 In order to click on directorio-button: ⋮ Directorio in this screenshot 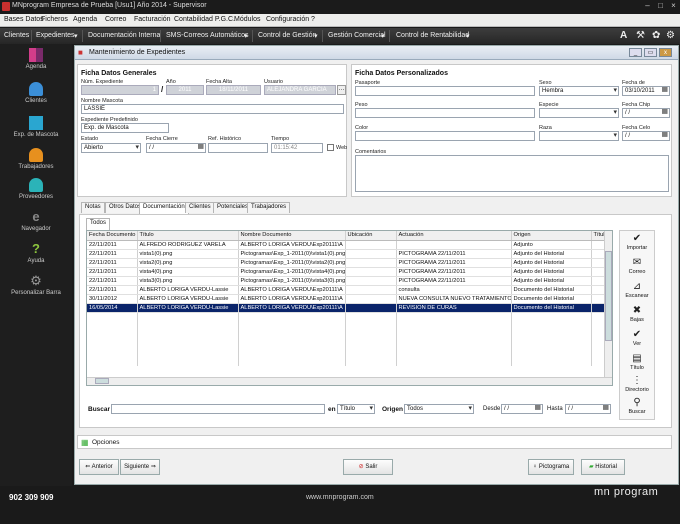, I will do `click(637, 386)`.